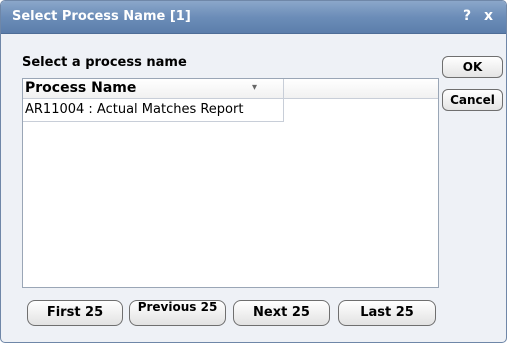 The width and height of the screenshot is (507, 343). I want to click on column-header-label: Process Name, so click(81, 88).